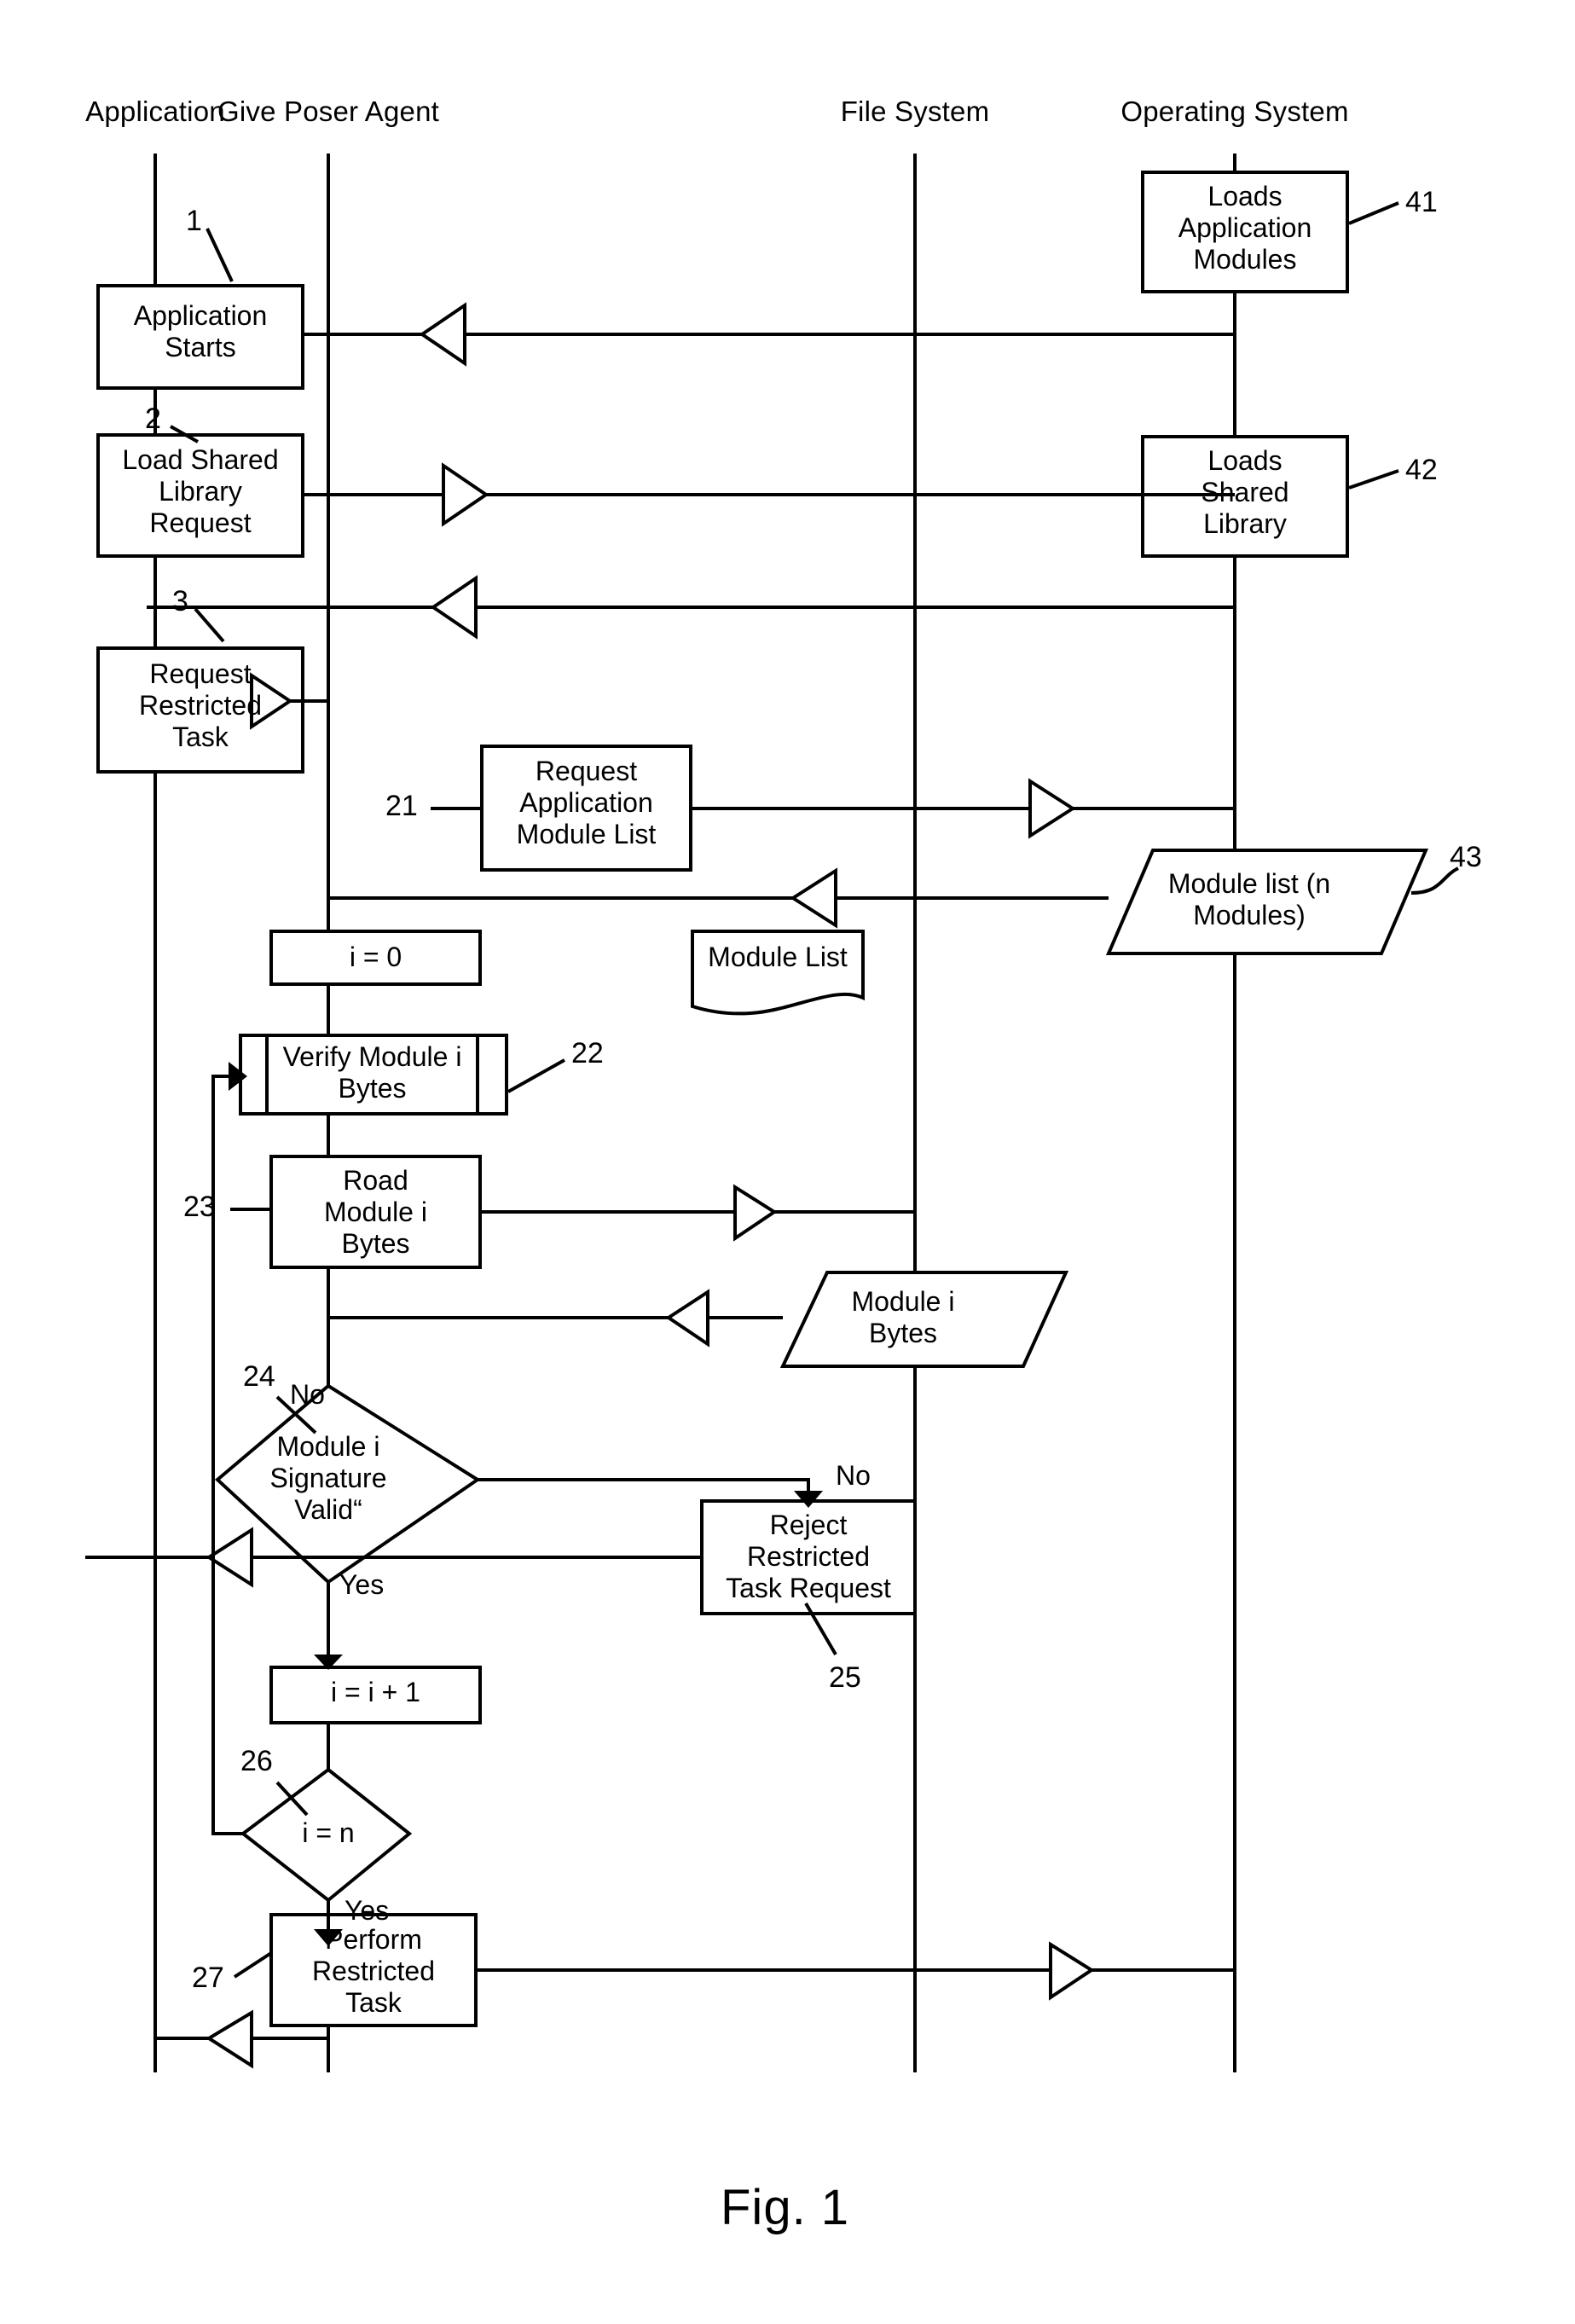 The width and height of the screenshot is (1575, 2324). Describe the element at coordinates (903, 1317) in the screenshot. I see `node-label-module-i-bytes: Module i Bytes` at that location.